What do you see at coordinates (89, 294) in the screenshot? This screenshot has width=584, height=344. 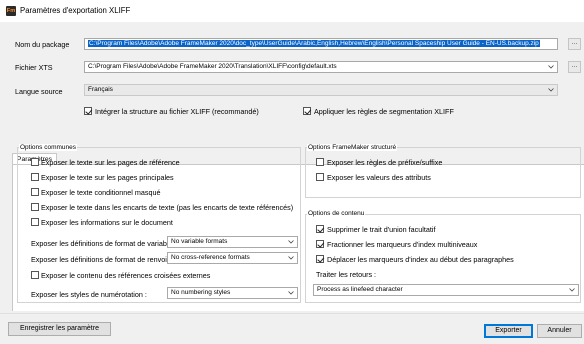 I see `numbering-styles-label: Exposer les styles de numérotation :` at bounding box center [89, 294].